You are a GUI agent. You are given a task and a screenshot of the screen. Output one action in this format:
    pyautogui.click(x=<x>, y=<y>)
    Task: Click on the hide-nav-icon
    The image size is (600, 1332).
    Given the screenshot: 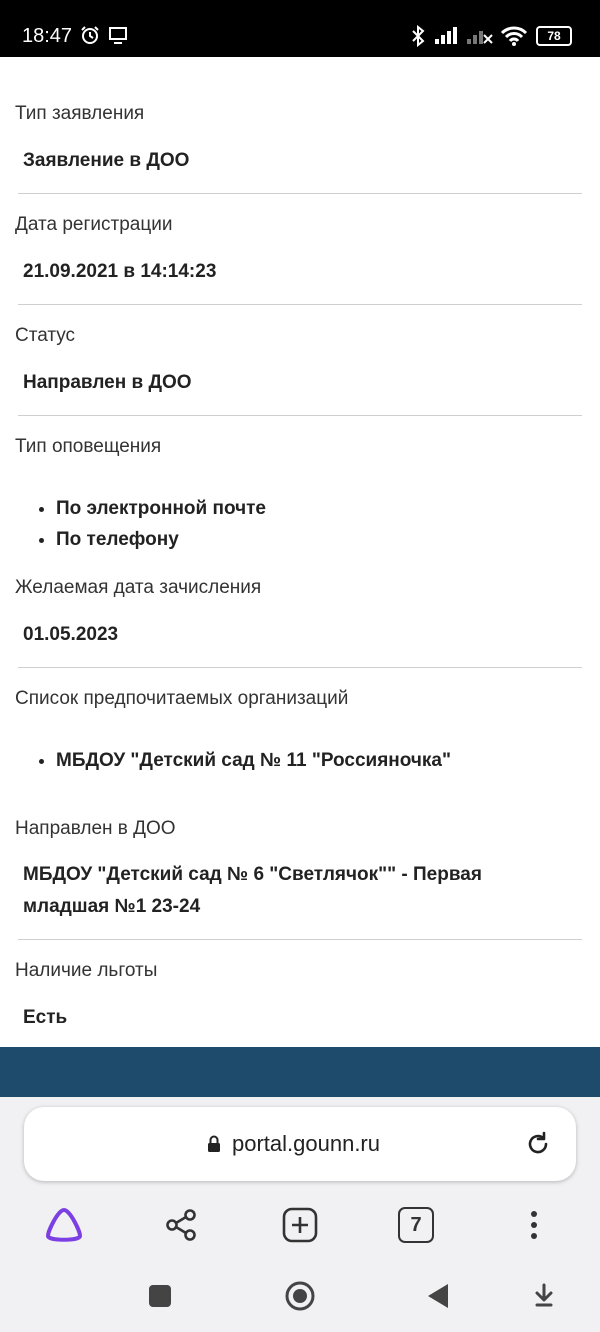 What is the action you would take?
    pyautogui.click(x=544, y=1296)
    